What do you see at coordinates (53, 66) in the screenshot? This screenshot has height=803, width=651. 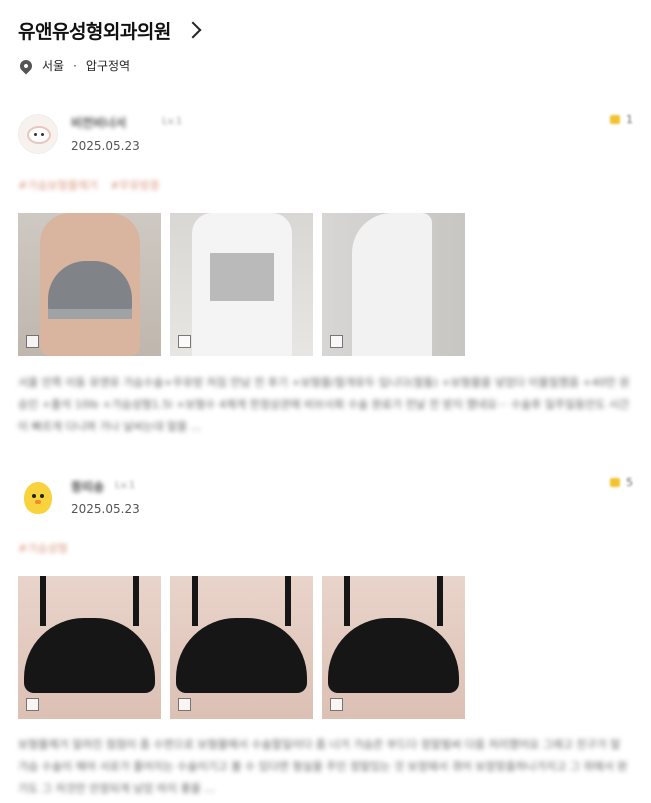 I see `location-city: 서울` at bounding box center [53, 66].